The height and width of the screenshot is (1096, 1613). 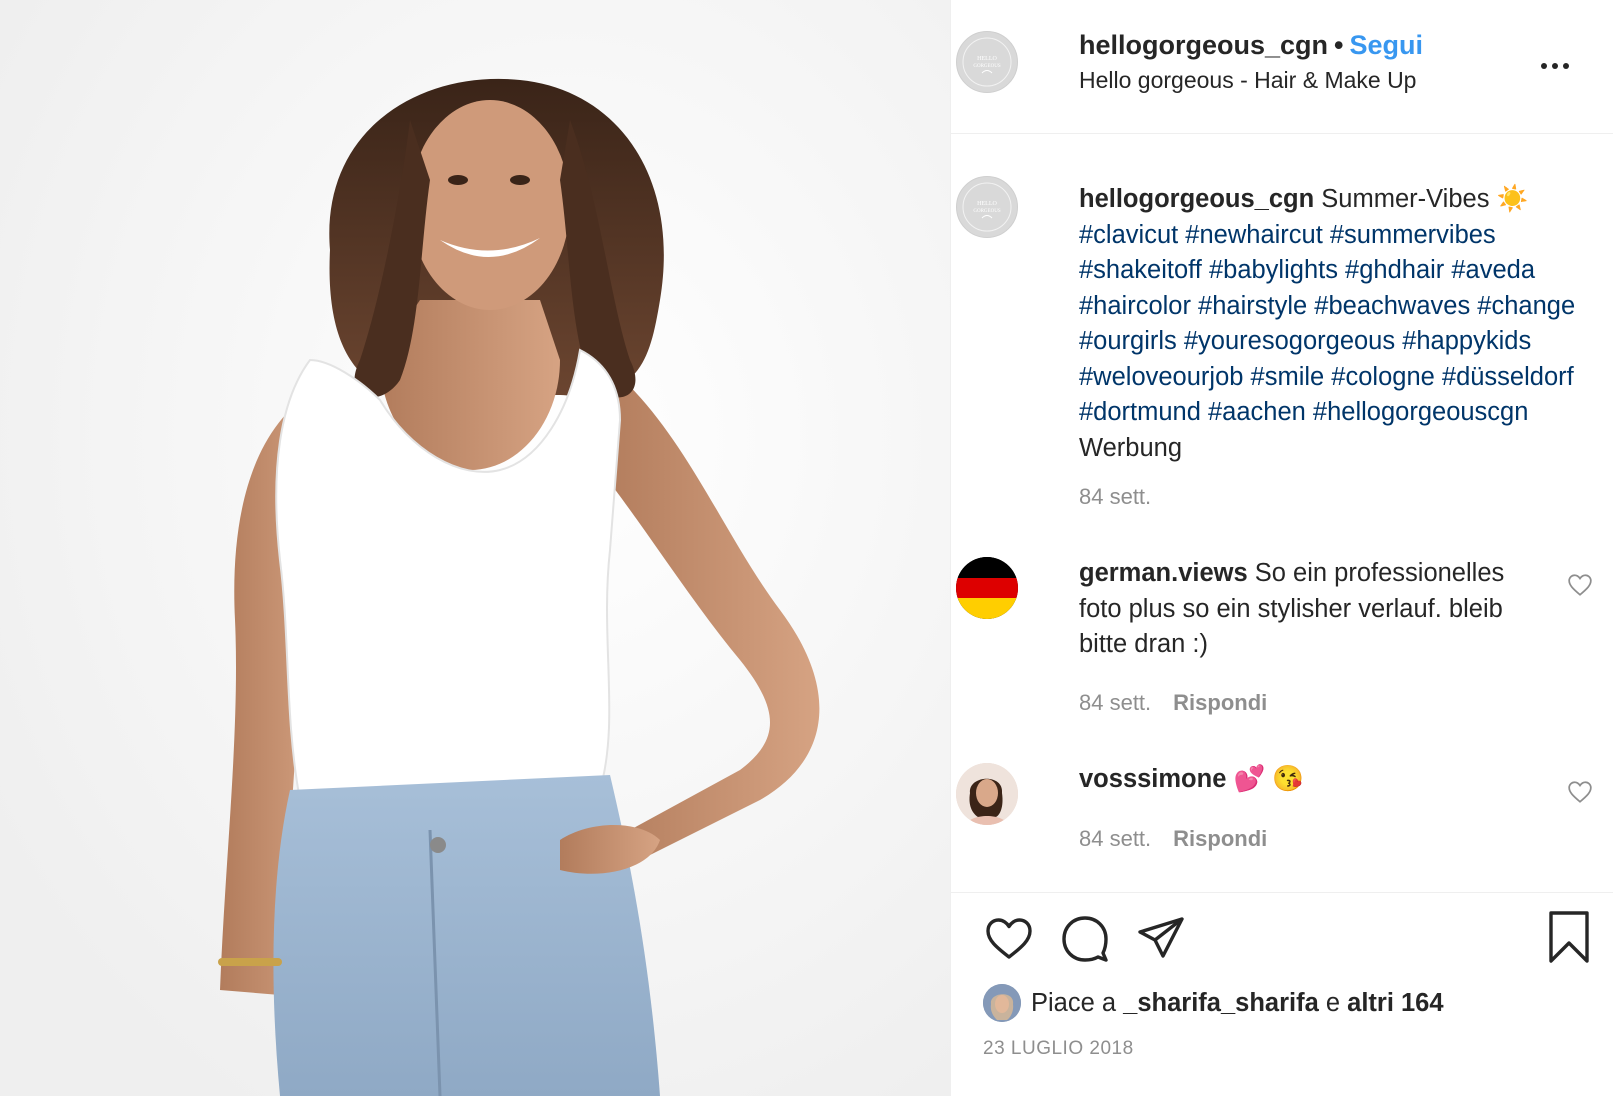 What do you see at coordinates (1569, 937) in the screenshot?
I see `bookmark-icon` at bounding box center [1569, 937].